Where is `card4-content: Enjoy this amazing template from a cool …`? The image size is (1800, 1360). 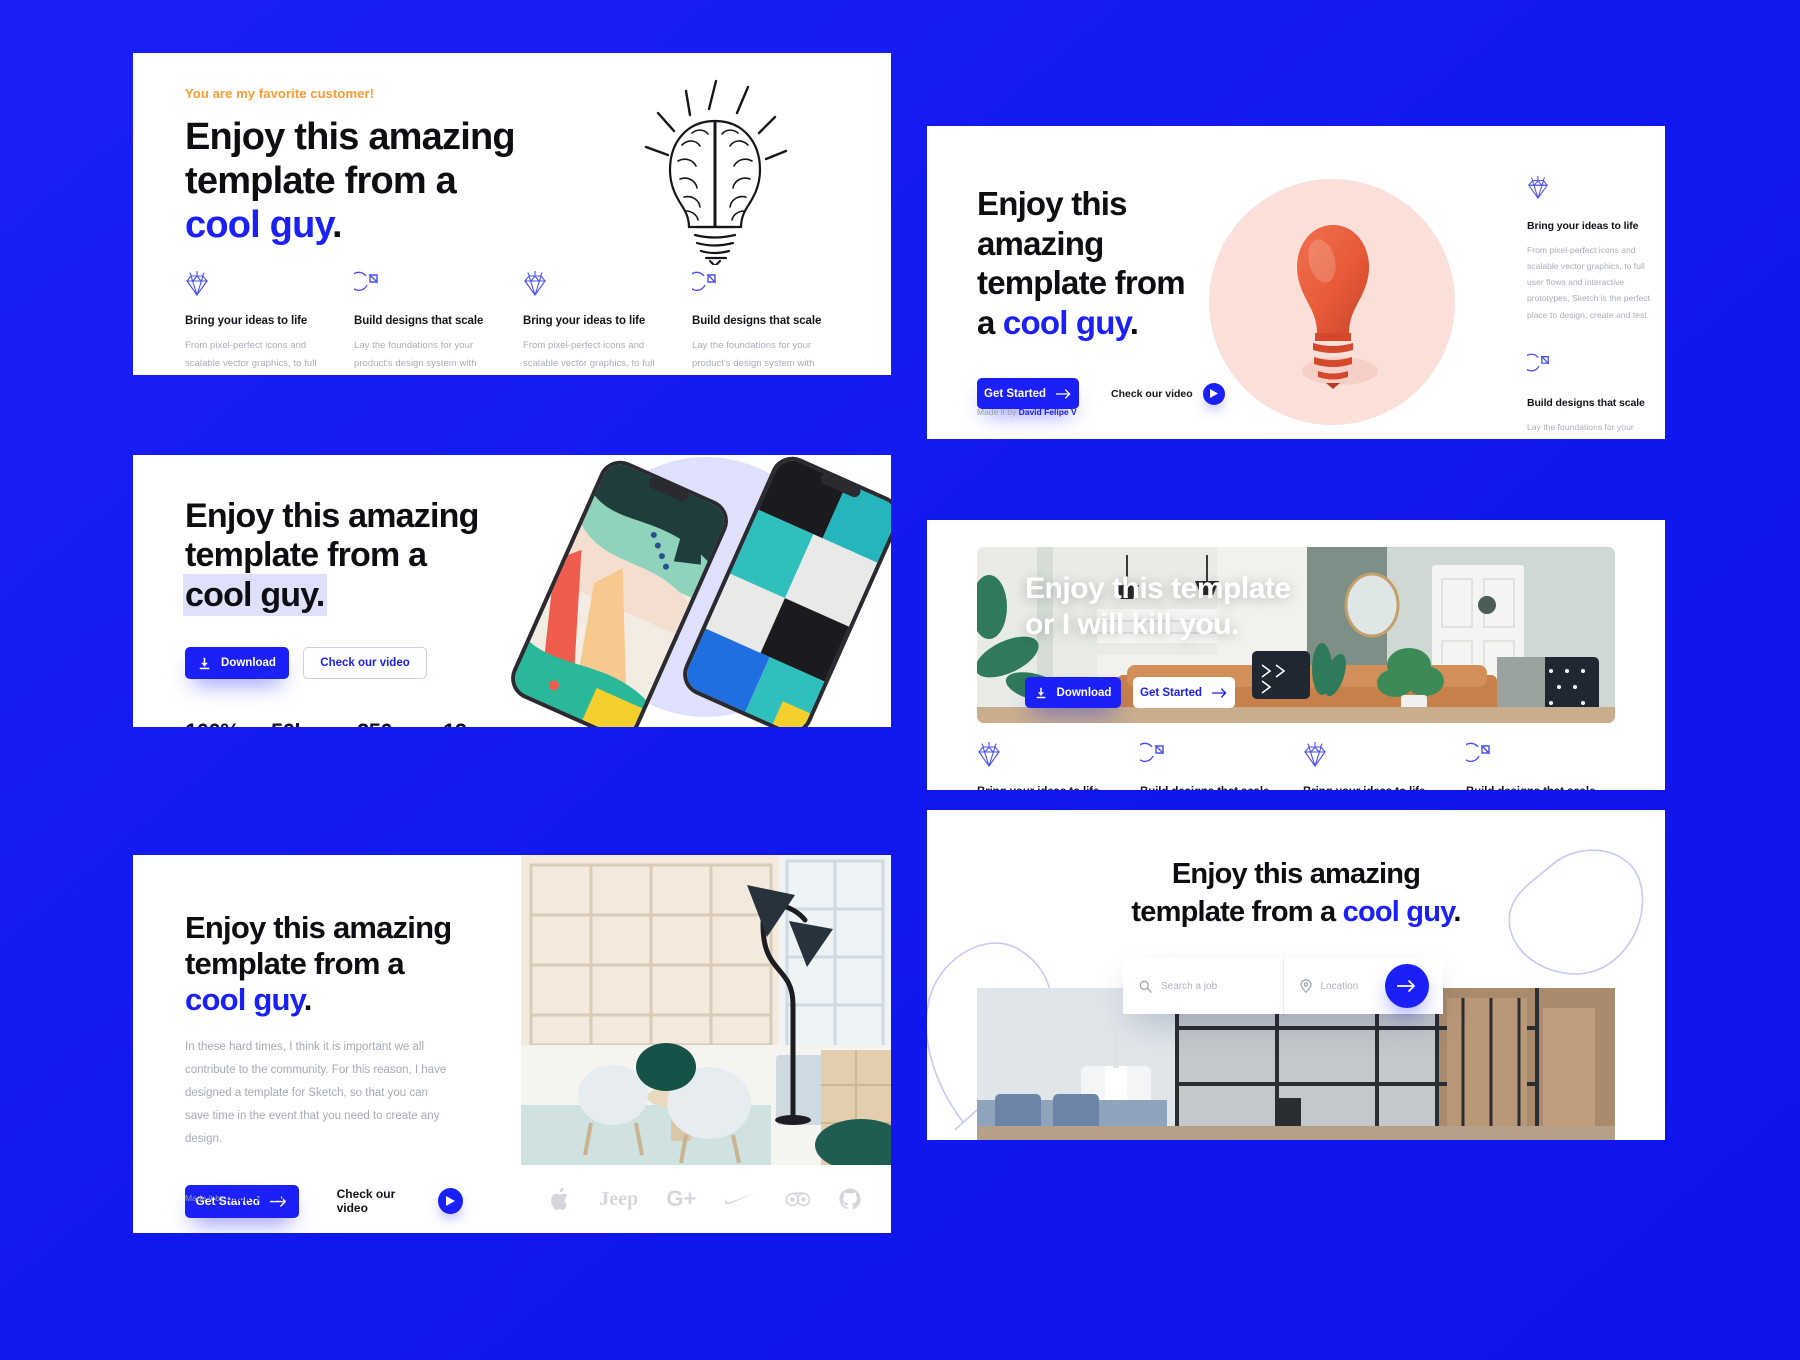
card4-content: Enjoy this amazing template from a cool … is located at coordinates (1107, 297).